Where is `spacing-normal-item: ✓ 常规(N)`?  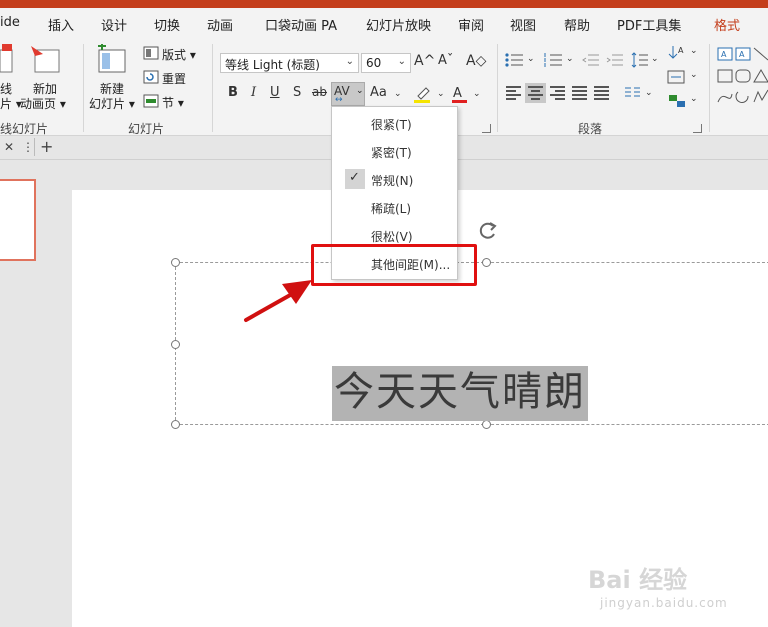 spacing-normal-item: ✓ 常规(N) is located at coordinates (395, 179).